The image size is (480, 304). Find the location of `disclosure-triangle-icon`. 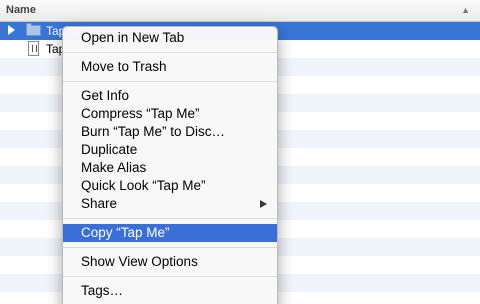

disclosure-triangle-icon is located at coordinates (11, 30).